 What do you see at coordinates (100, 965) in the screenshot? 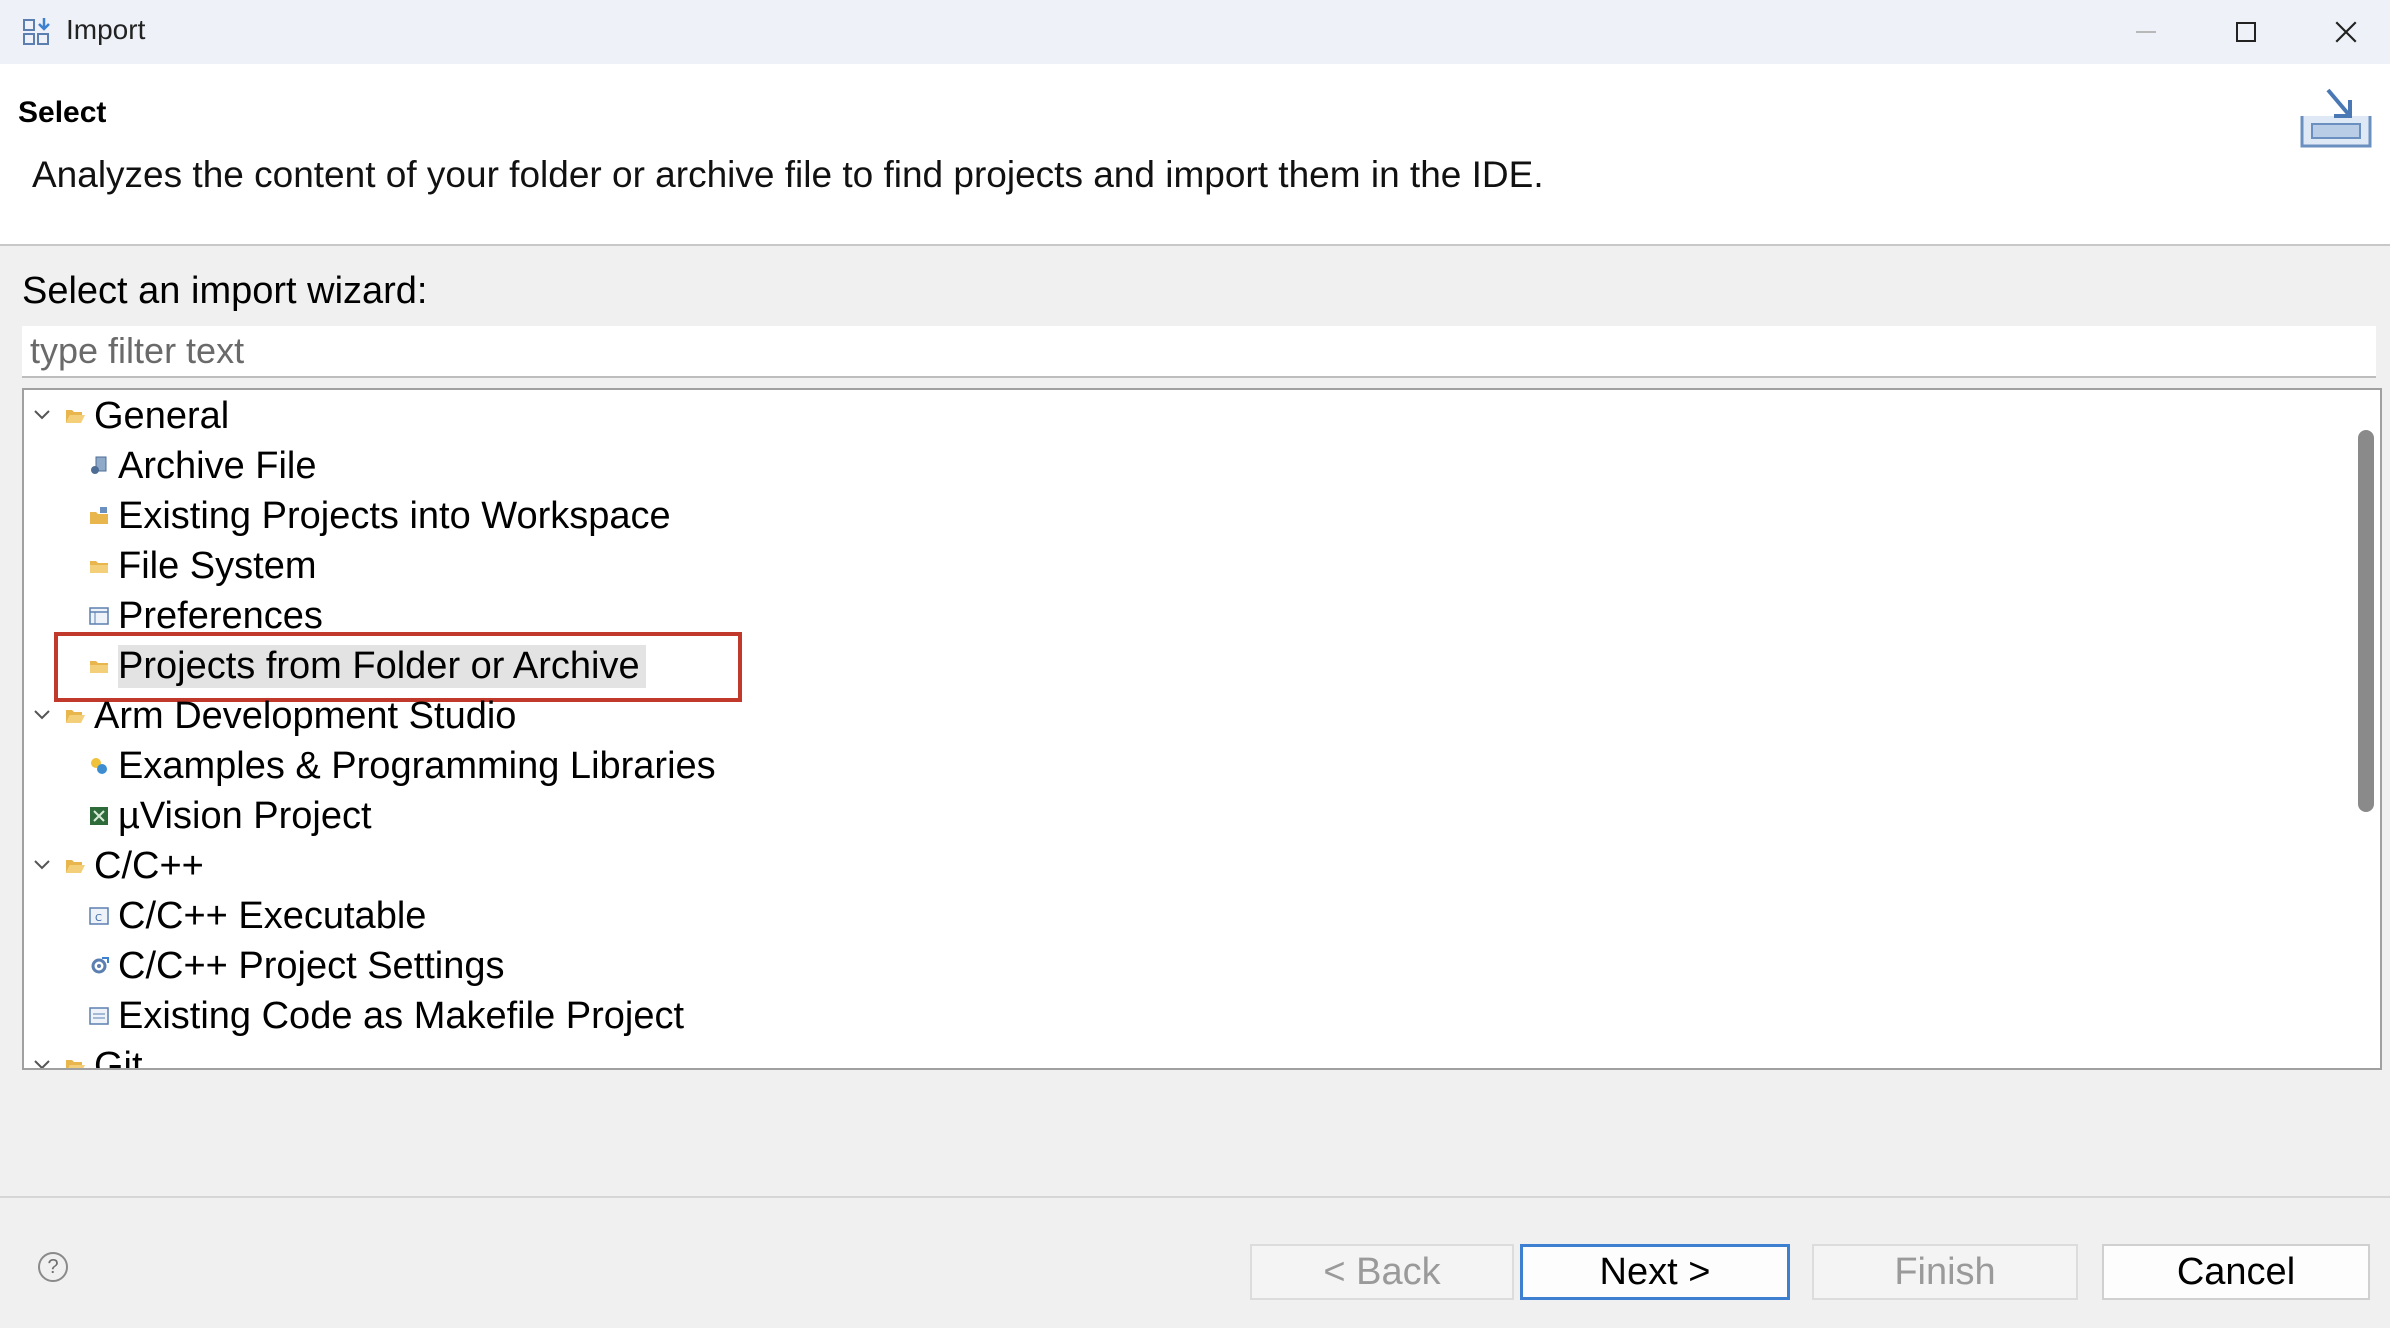
I see `settings-icon` at bounding box center [100, 965].